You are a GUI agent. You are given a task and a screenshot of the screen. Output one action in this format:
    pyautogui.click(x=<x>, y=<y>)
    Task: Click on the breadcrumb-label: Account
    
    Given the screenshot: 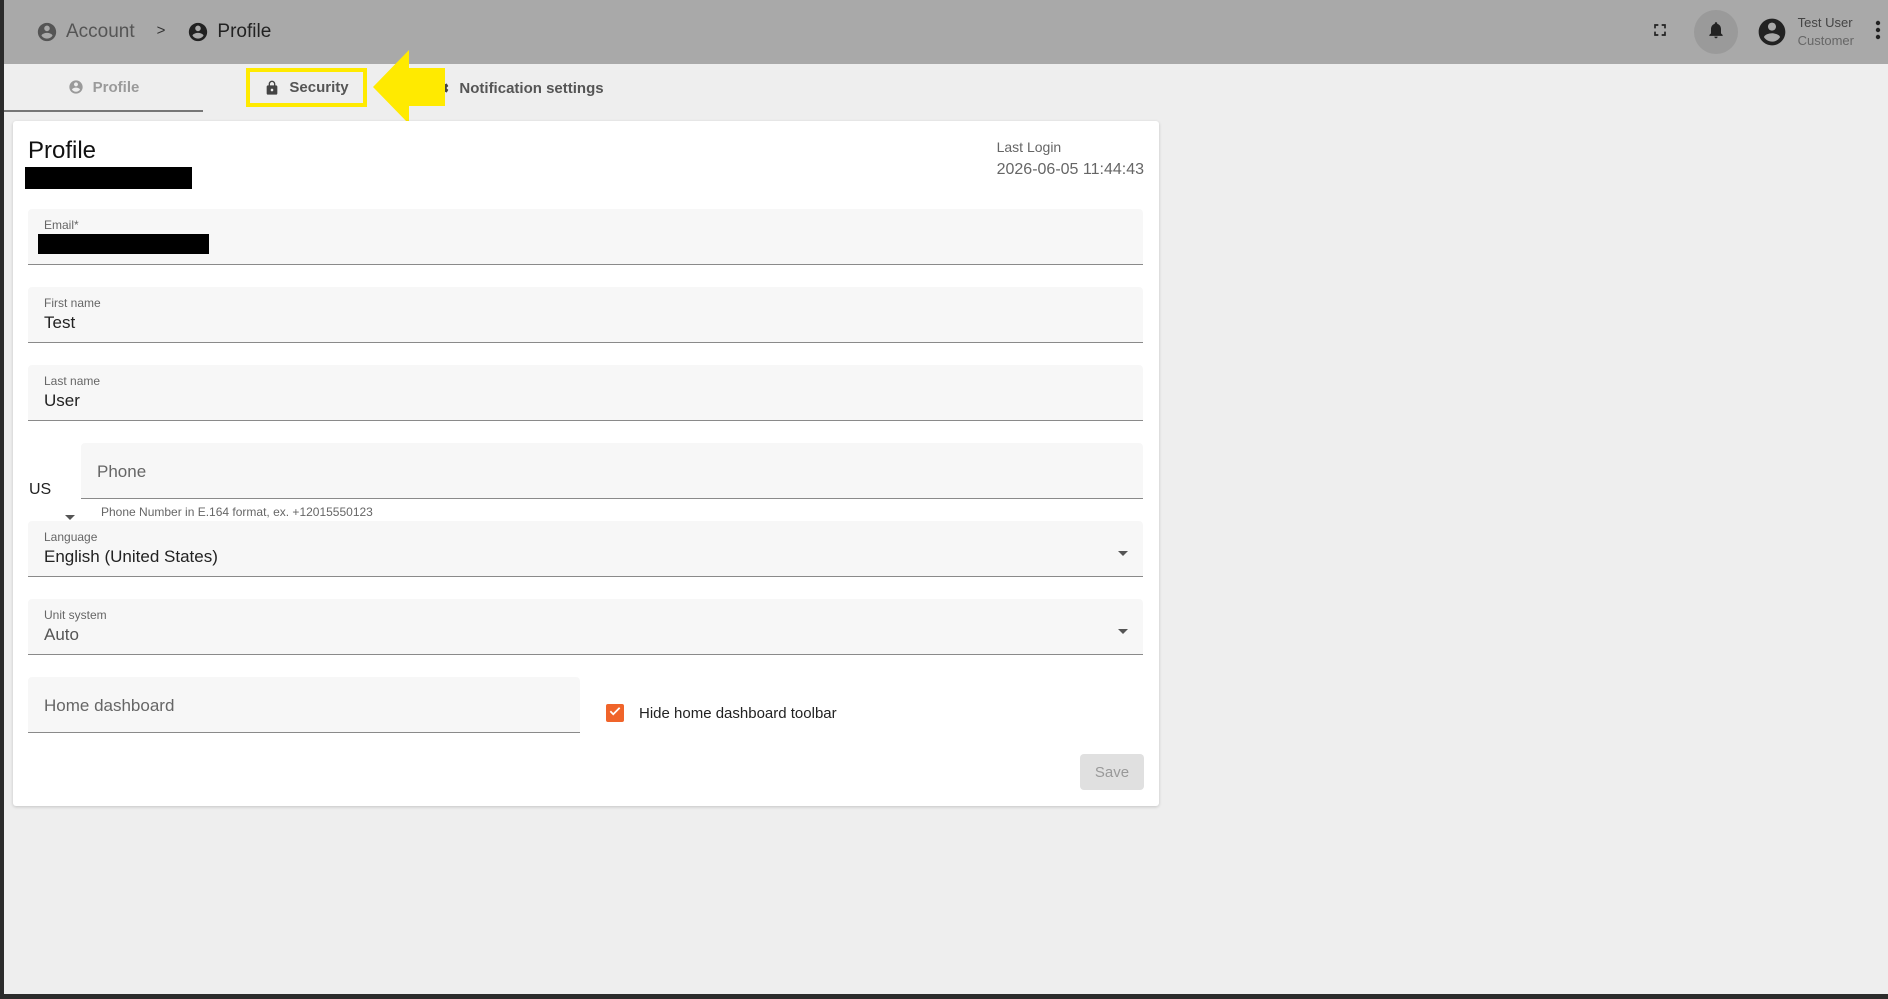 What is the action you would take?
    pyautogui.click(x=100, y=31)
    